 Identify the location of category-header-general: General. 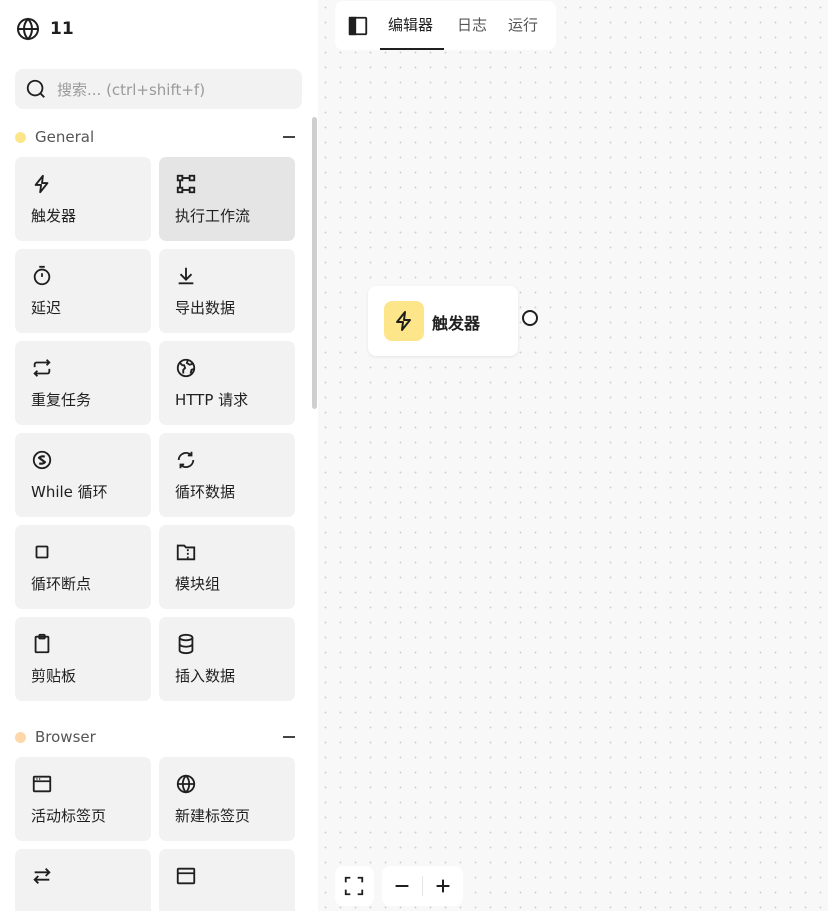
(155, 137).